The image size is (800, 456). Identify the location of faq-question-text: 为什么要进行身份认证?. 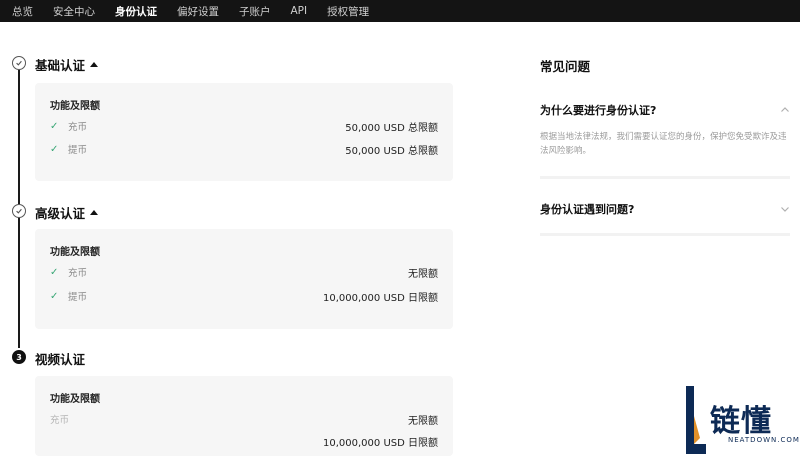
(598, 110).